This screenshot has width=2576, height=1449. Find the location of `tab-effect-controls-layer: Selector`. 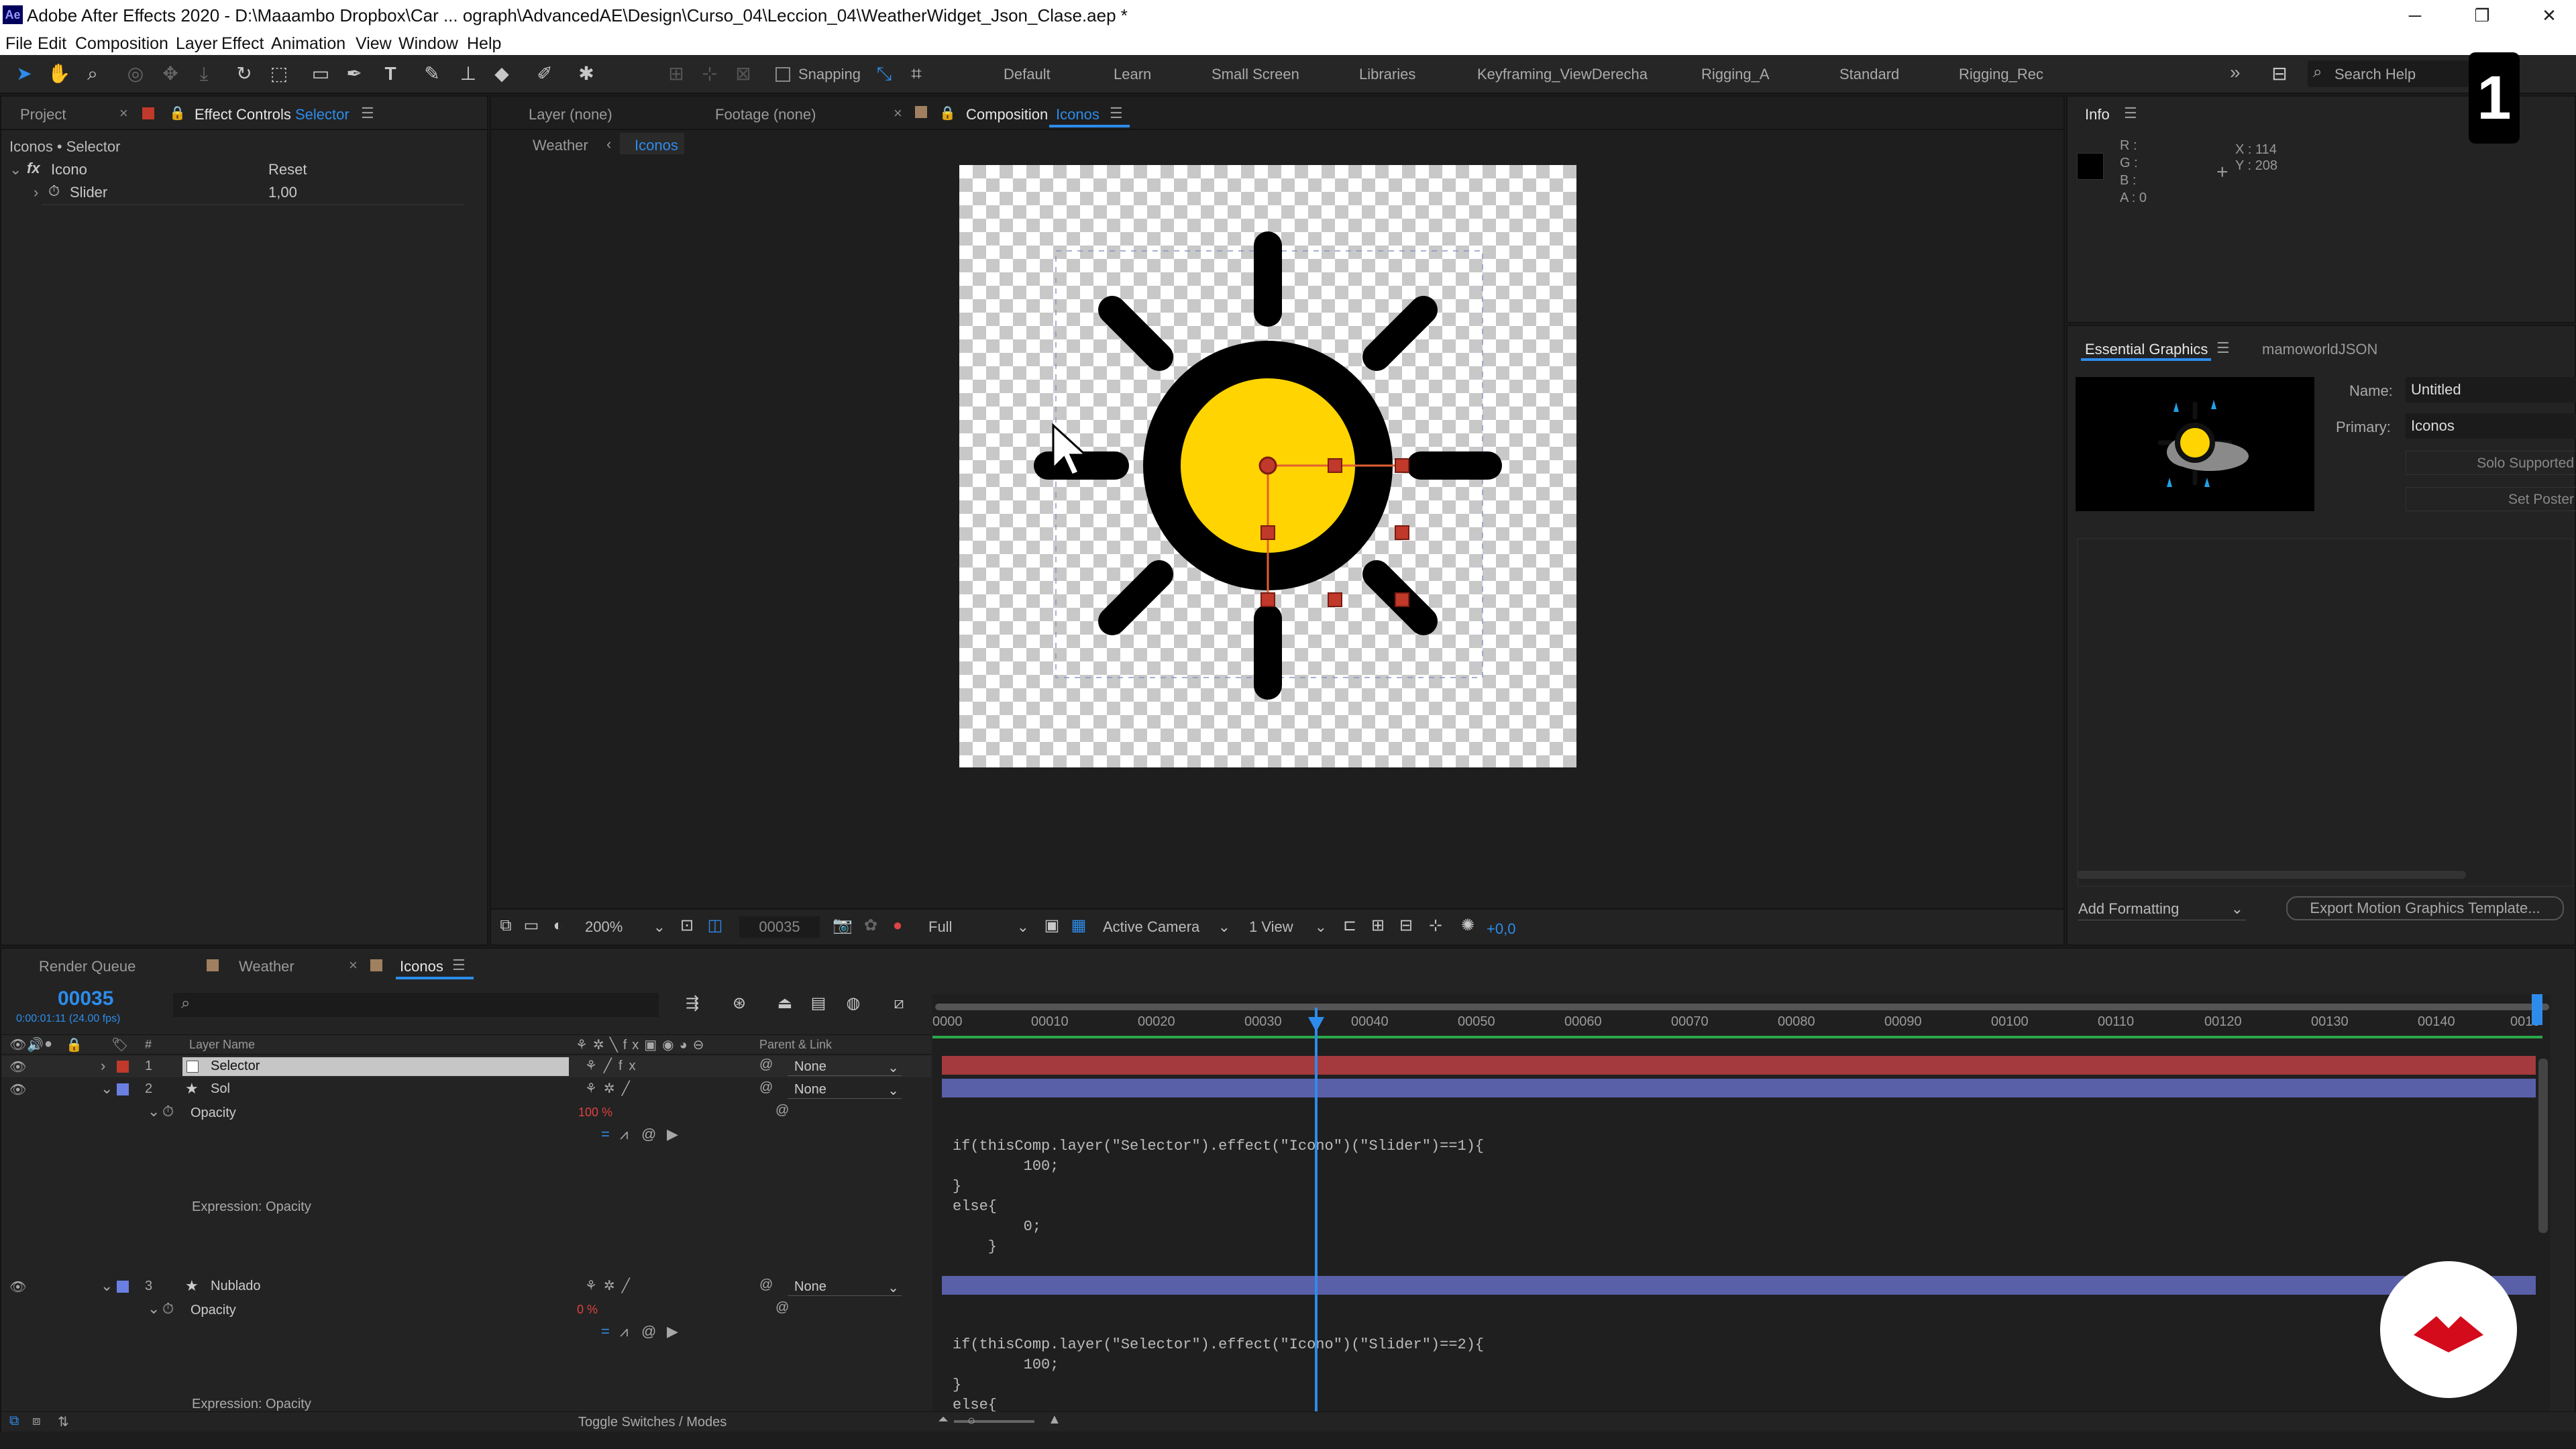

tab-effect-controls-layer: Selector is located at coordinates (322, 114).